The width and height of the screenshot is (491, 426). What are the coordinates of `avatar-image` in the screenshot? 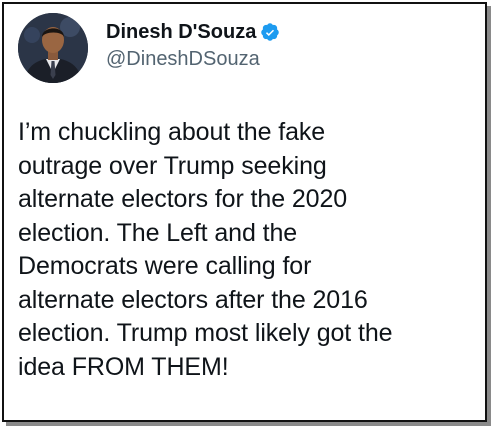 It's located at (53, 48).